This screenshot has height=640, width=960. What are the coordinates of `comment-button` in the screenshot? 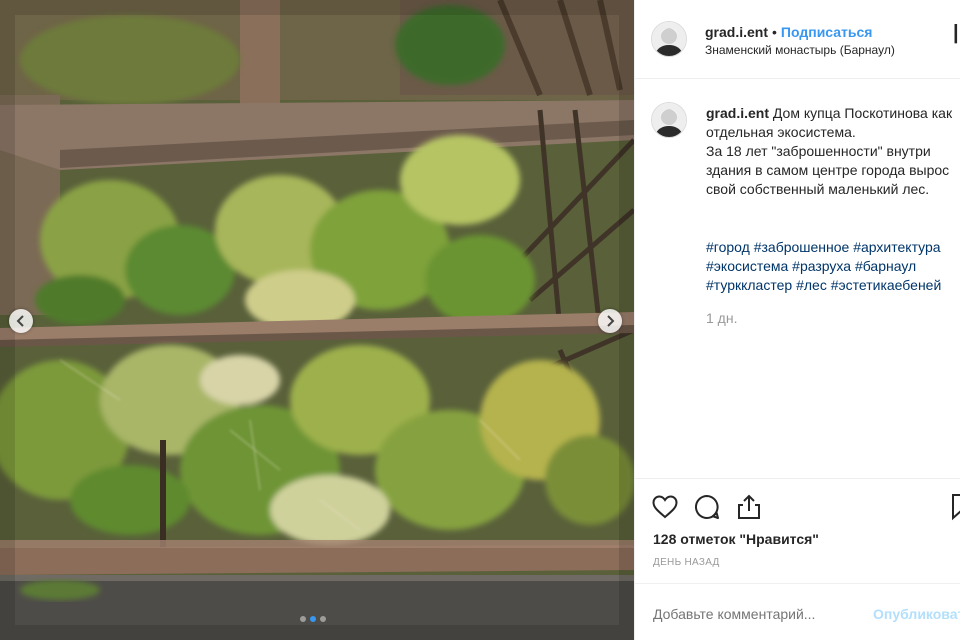 It's located at (707, 507).